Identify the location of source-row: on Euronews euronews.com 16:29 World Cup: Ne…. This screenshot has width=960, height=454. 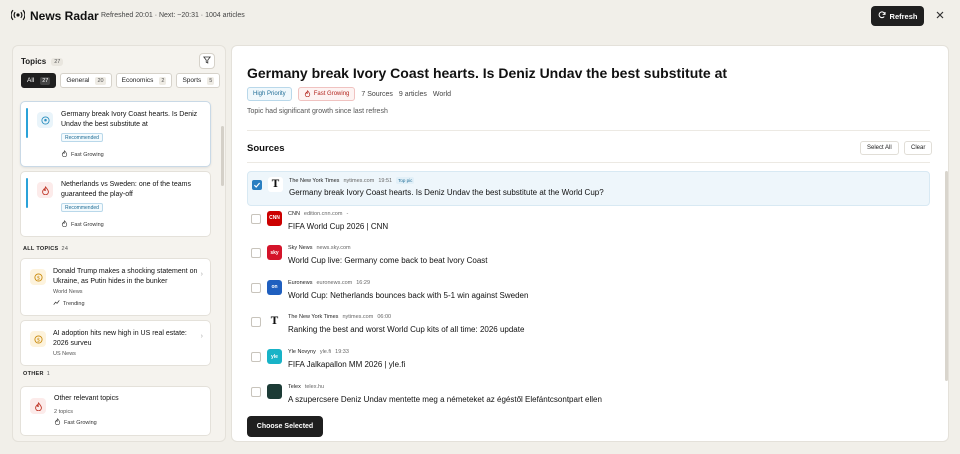
(588, 292).